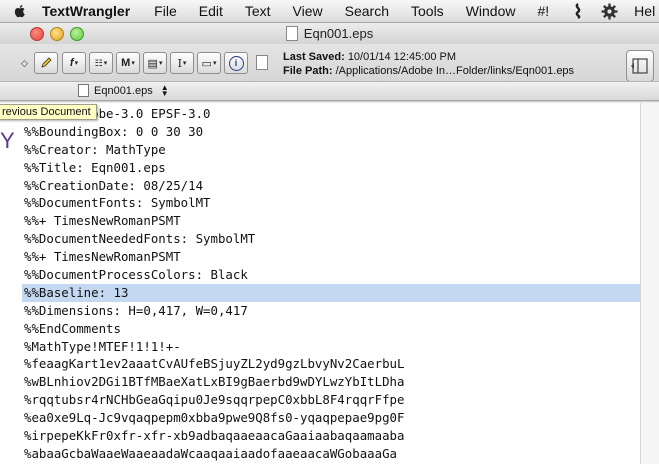  What do you see at coordinates (644, 11) in the screenshot?
I see `menu-help: Hel` at bounding box center [644, 11].